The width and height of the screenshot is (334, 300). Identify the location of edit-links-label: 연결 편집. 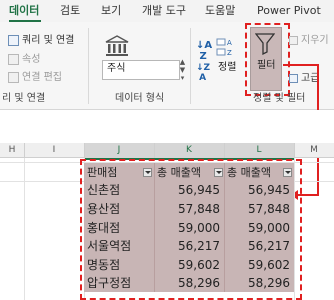
(42, 77).